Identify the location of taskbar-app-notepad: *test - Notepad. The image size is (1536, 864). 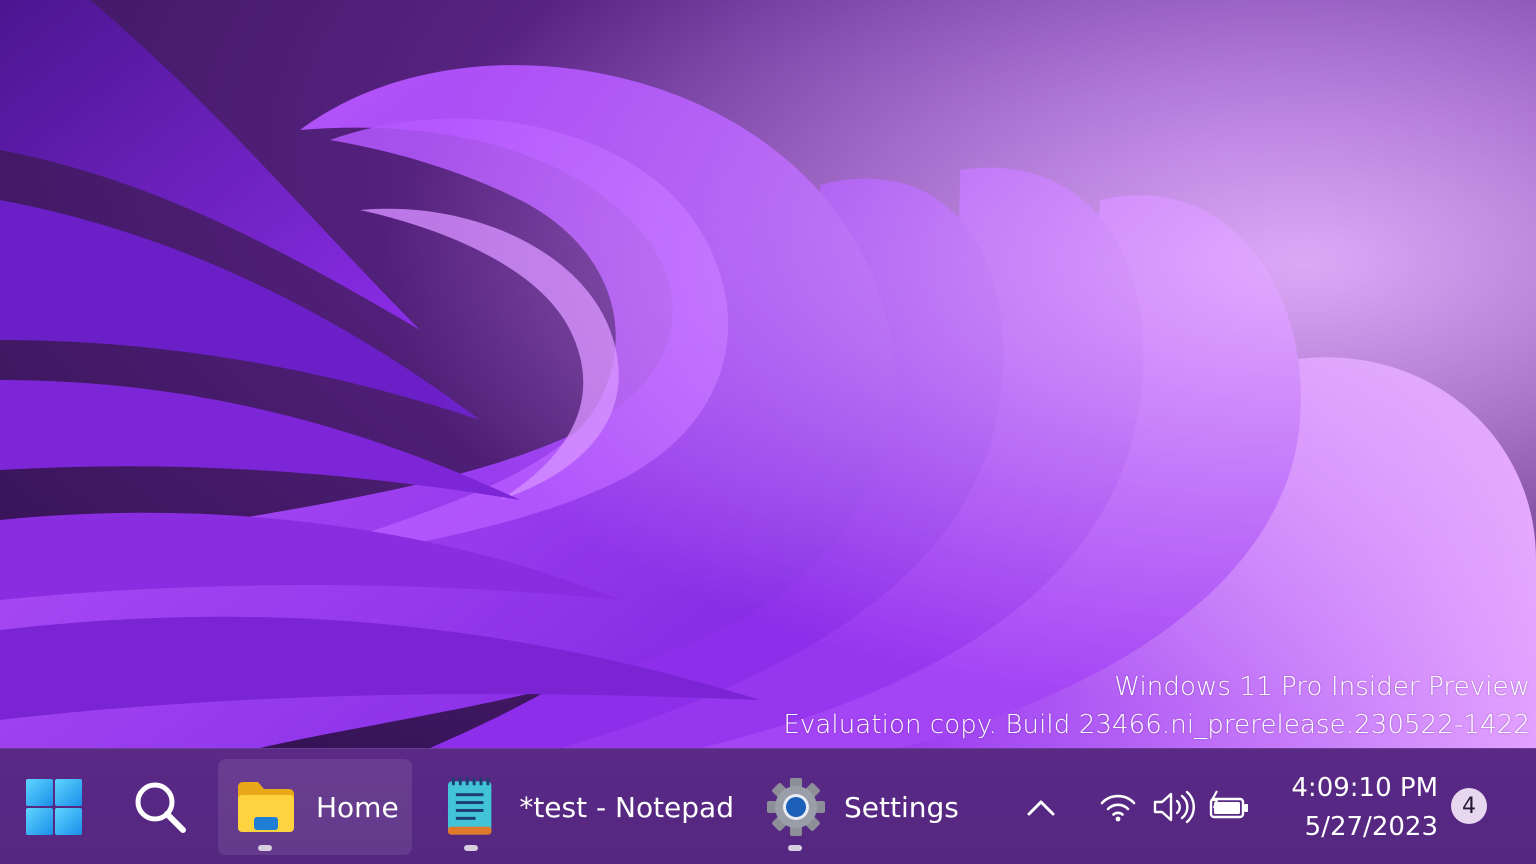
(581, 807).